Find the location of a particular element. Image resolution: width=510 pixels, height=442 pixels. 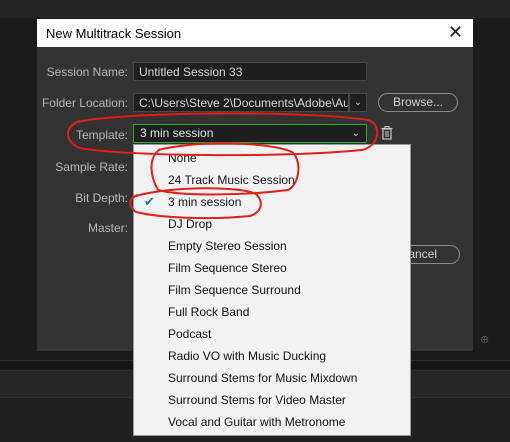

session-name-input: Untitled Session 33 is located at coordinates (250, 71).